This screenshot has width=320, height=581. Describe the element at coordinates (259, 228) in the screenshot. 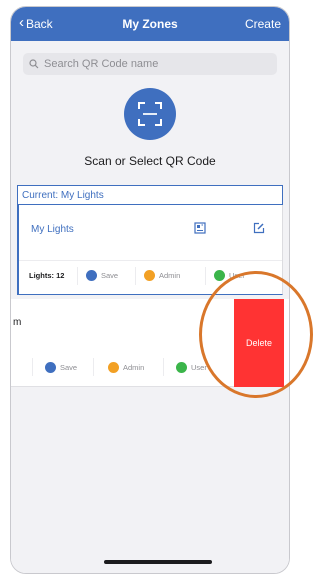

I see `edit-icon` at that location.